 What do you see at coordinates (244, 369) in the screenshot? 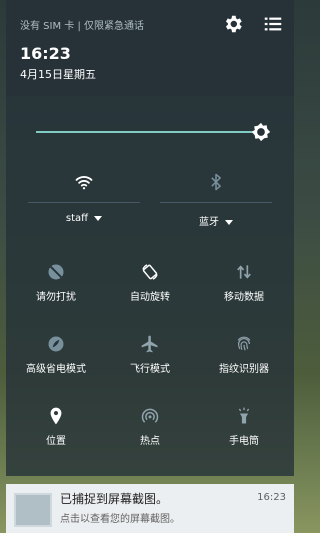
I see `tile-label: 指纹识别器` at bounding box center [244, 369].